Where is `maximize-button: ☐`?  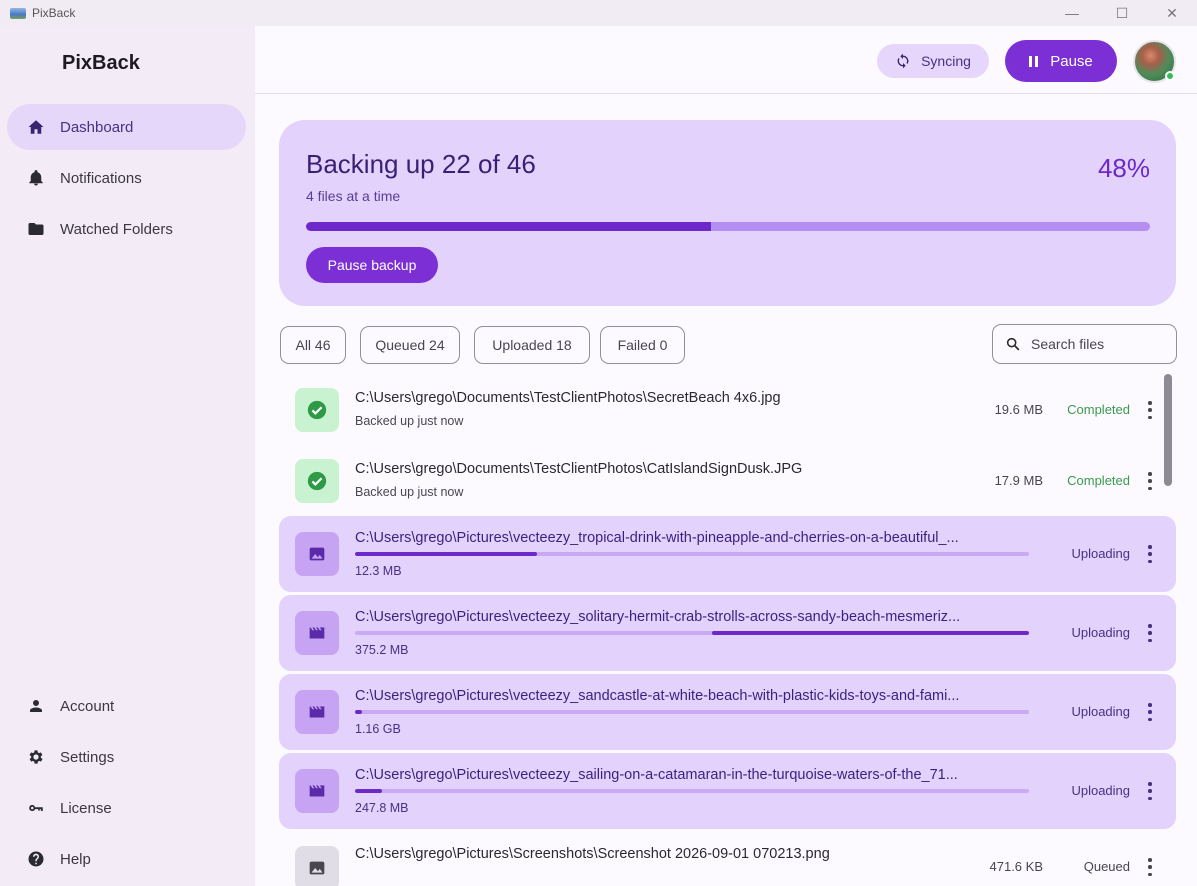
maximize-button: ☐ is located at coordinates (1122, 13).